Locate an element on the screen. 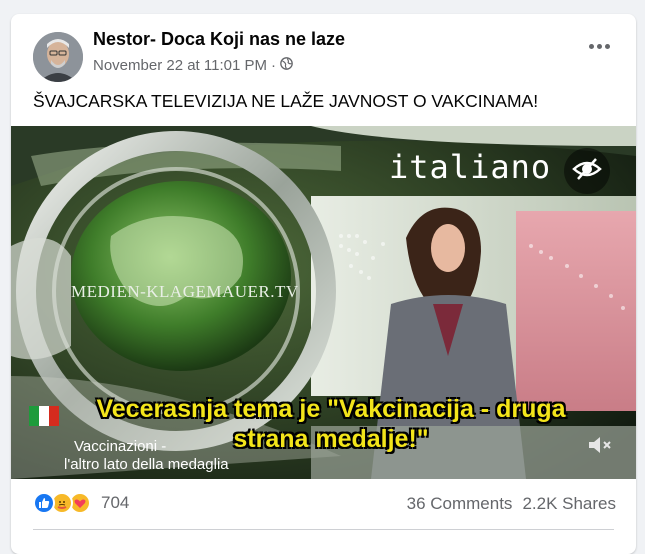  shares-count: 2.2K Shares is located at coordinates (569, 504).